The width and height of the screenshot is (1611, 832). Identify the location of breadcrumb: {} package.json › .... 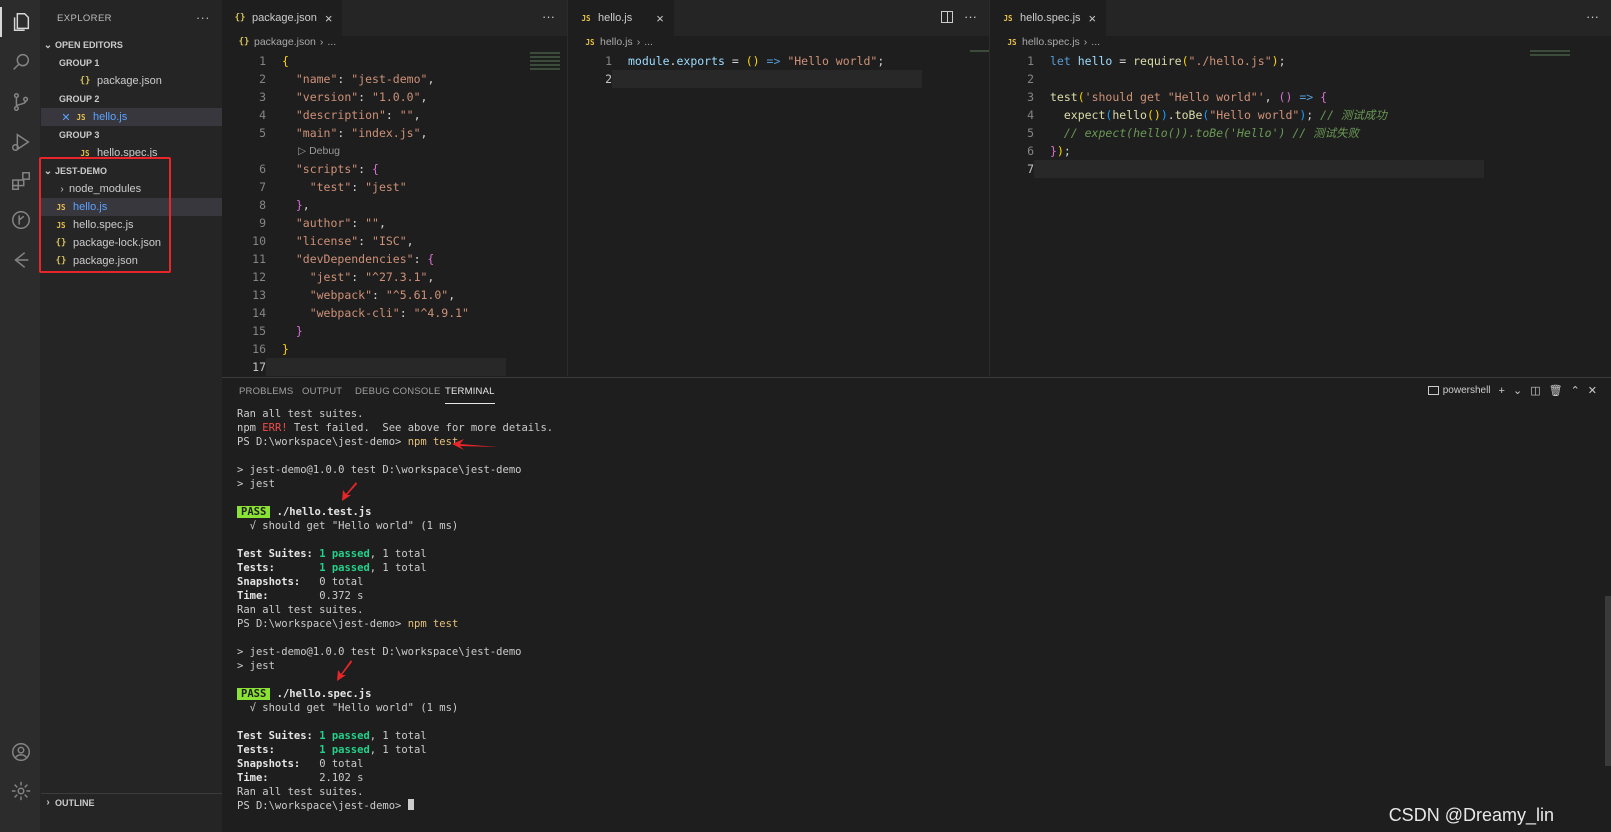
(394, 42).